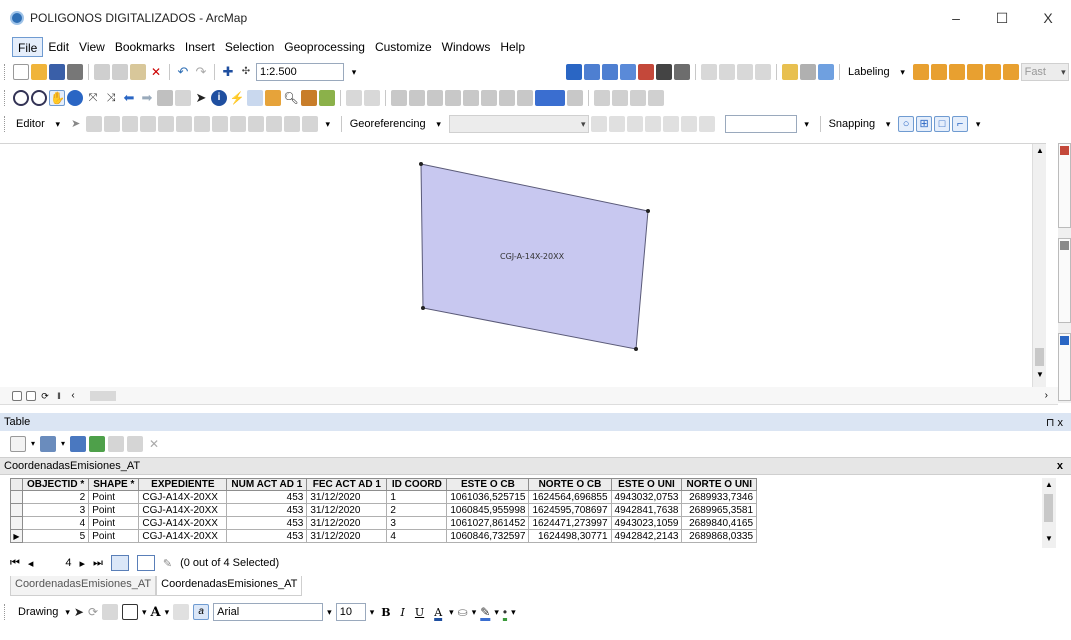  I want to click on cell-objectid: 2, so click(55, 497).